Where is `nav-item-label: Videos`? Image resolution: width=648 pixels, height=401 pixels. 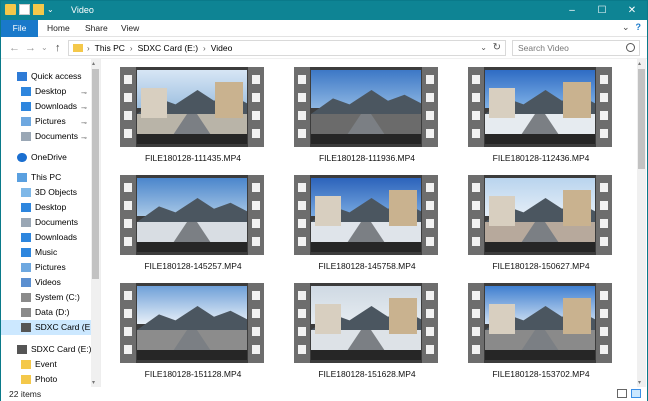
nav-item-label: Videos is located at coordinates (48, 282).